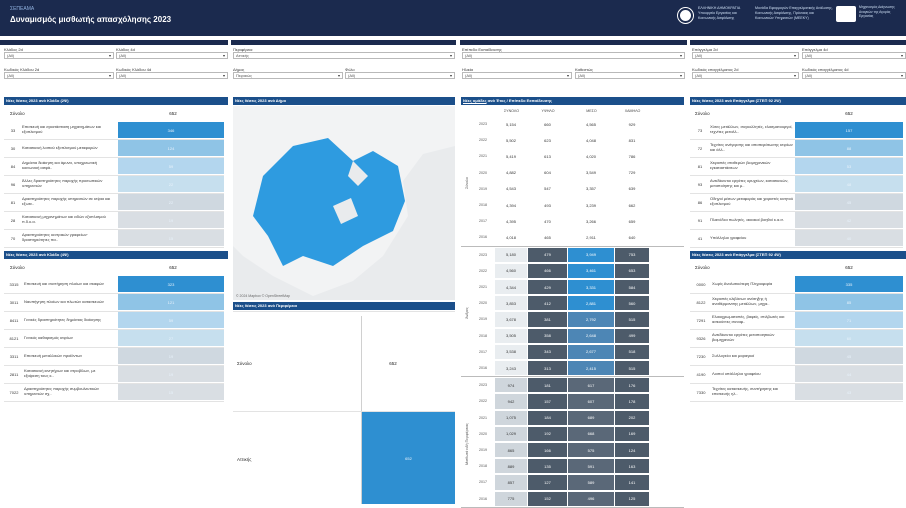  What do you see at coordinates (632, 351) in the screenshot?
I see `edu-cell: 518` at bounding box center [632, 351].